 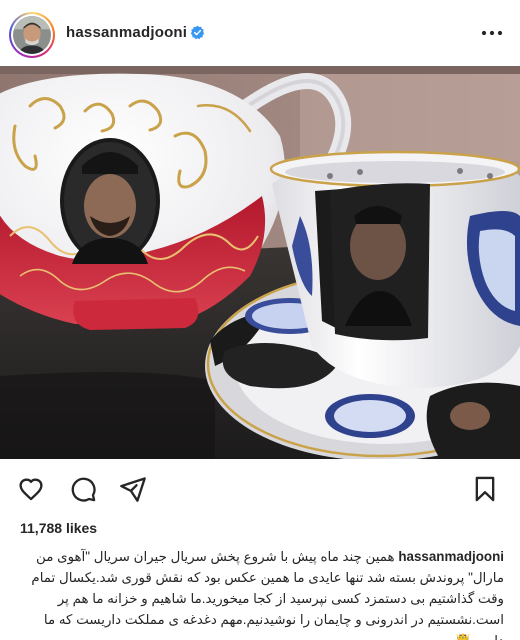 What do you see at coordinates (197, 32) in the screenshot?
I see `verified-badge-icon` at bounding box center [197, 32].